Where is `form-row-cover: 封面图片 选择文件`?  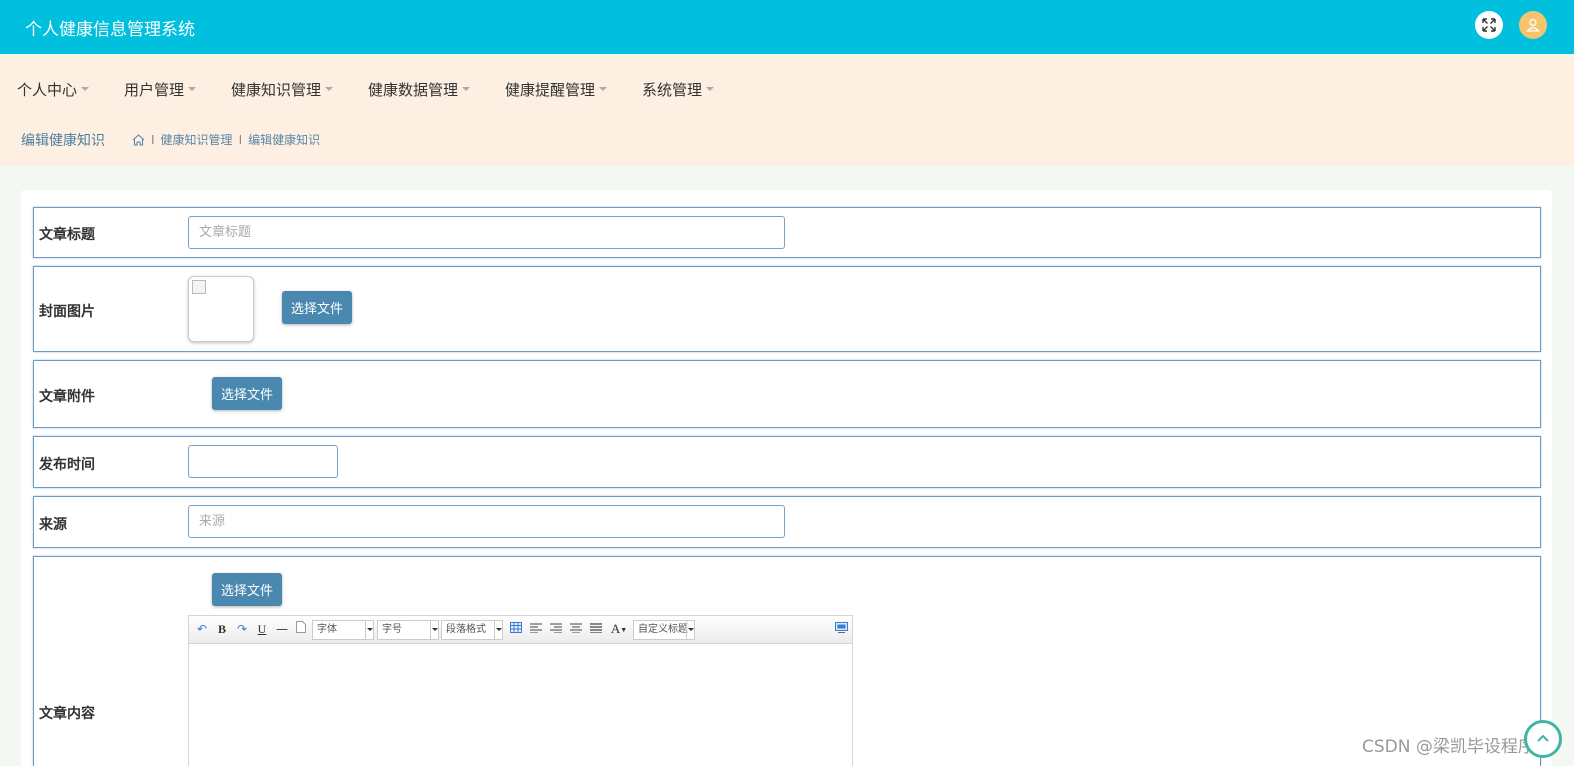
form-row-cover: 封面图片 选择文件 is located at coordinates (787, 309).